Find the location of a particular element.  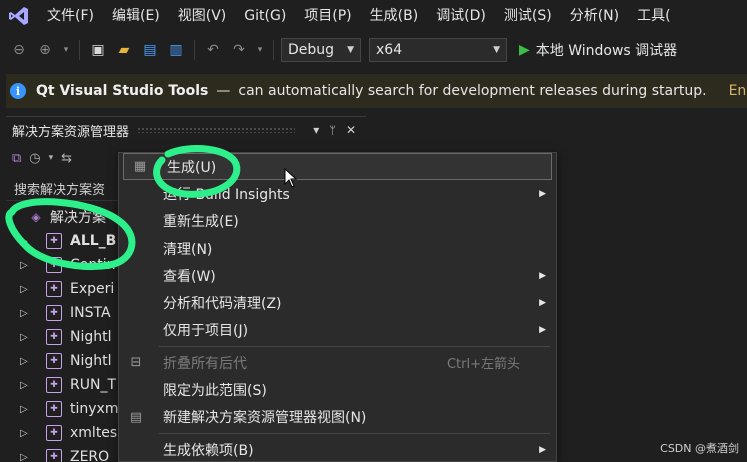

info-dash: — is located at coordinates (223, 91).